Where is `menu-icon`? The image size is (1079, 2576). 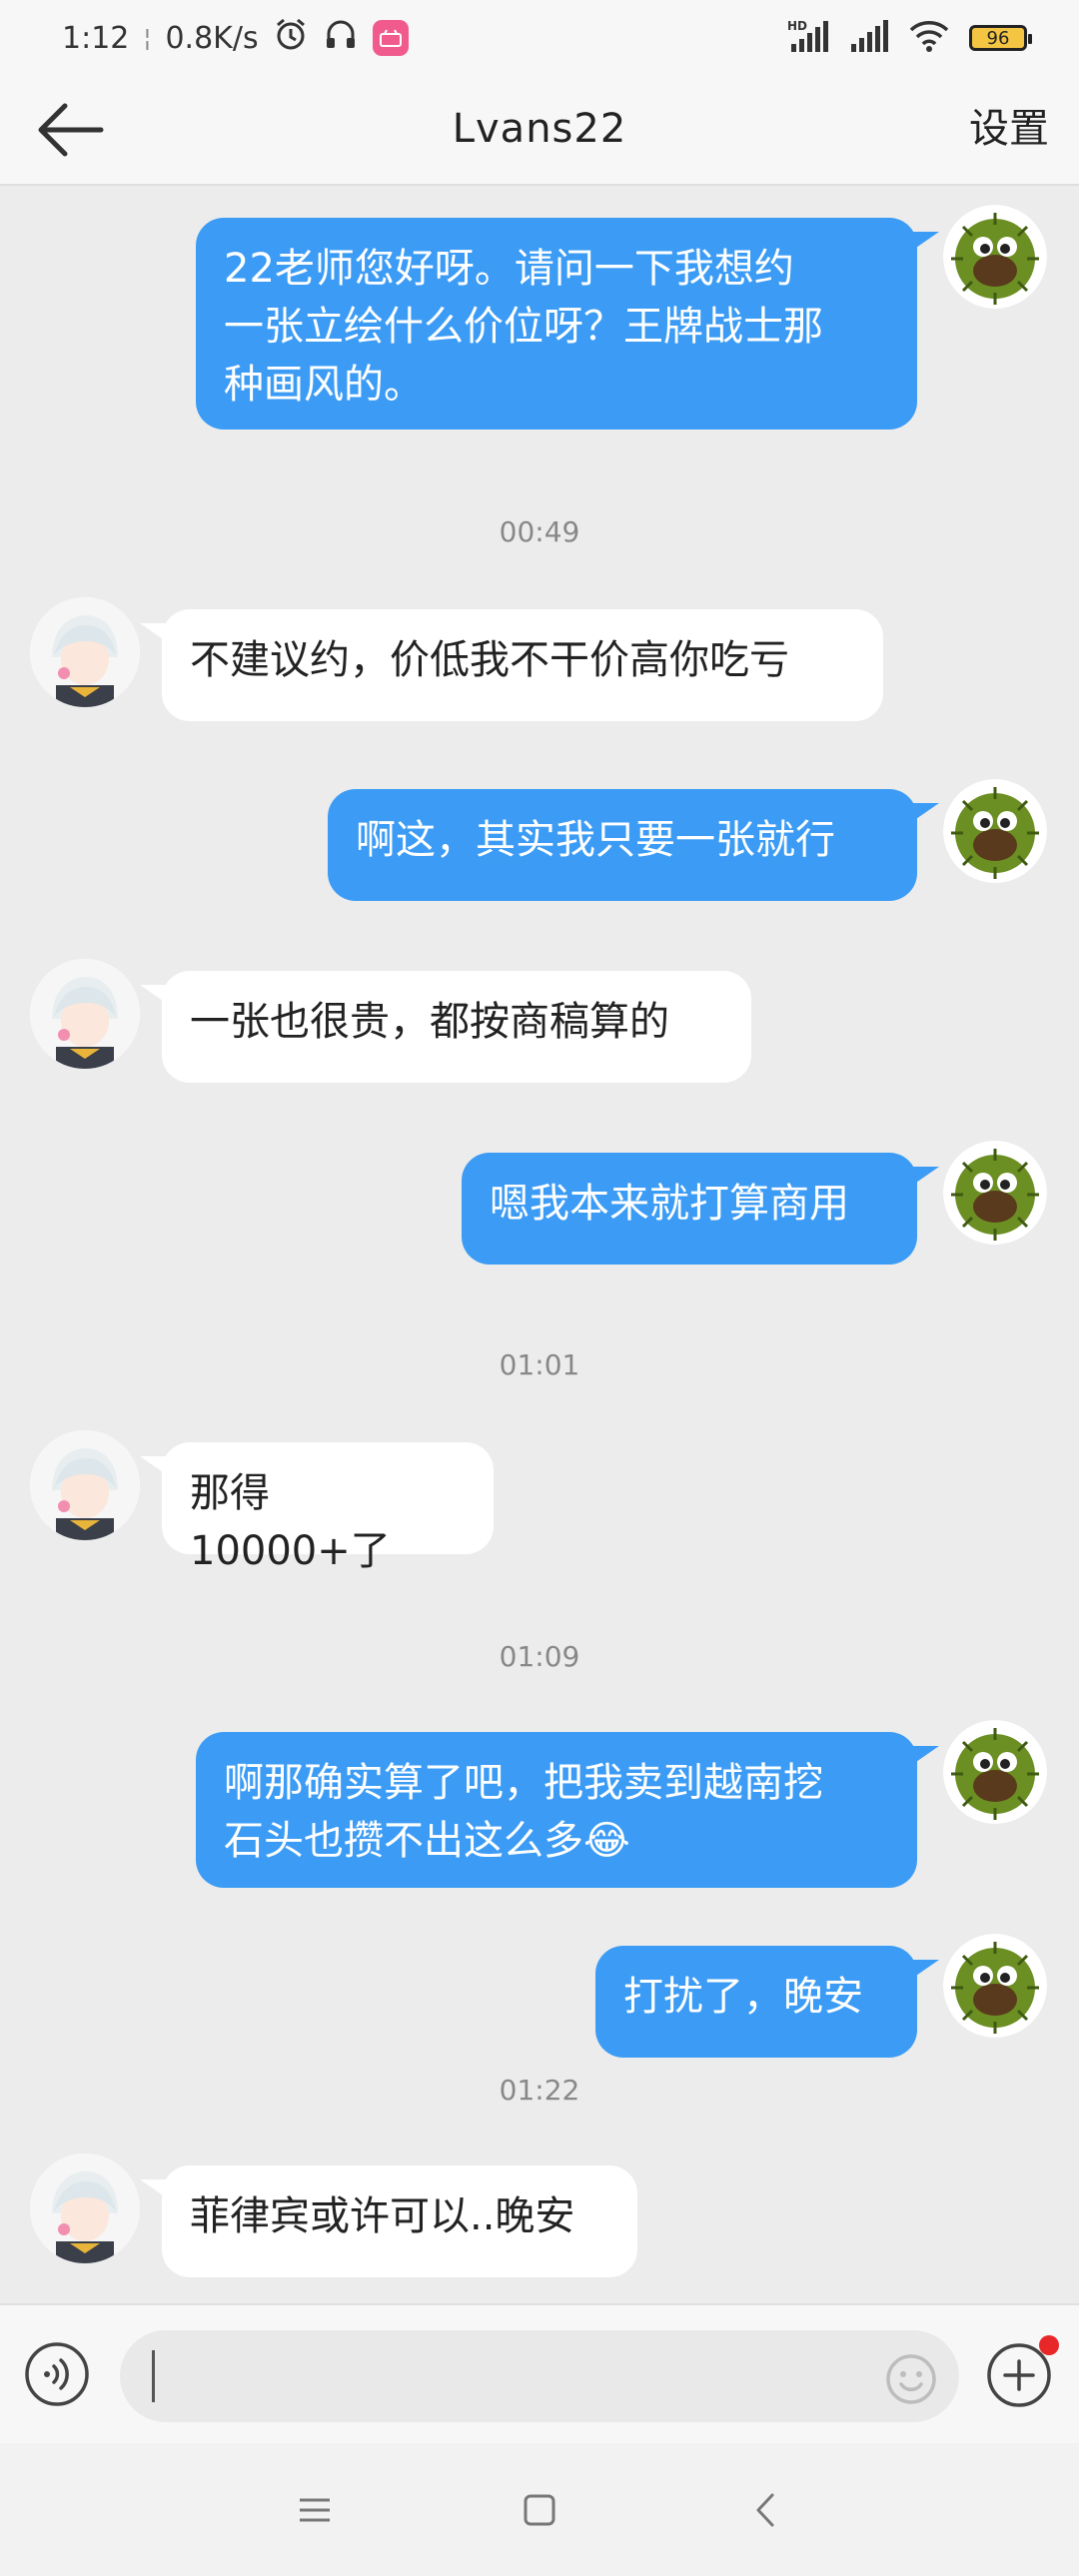
menu-icon is located at coordinates (315, 2510).